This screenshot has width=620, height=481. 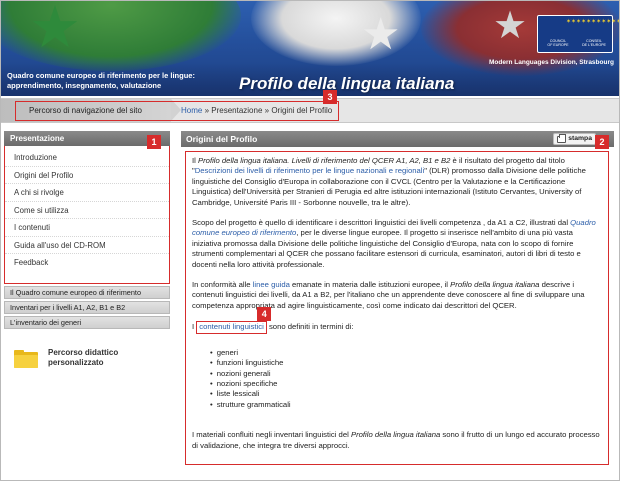 What do you see at coordinates (87, 263) in the screenshot?
I see `sidebar-item-feedback: Feedback` at bounding box center [87, 263].